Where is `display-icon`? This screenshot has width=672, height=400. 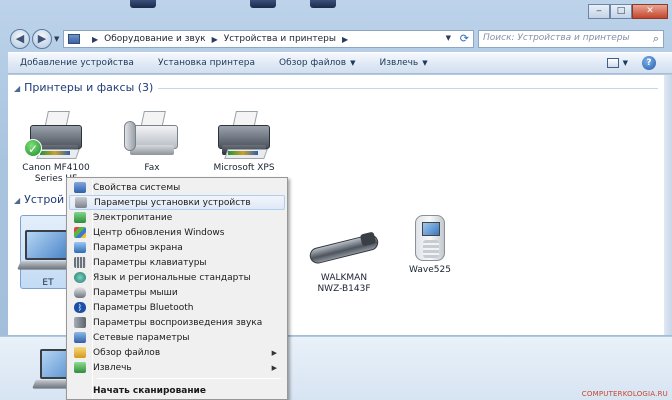
display-icon is located at coordinates (80, 247).